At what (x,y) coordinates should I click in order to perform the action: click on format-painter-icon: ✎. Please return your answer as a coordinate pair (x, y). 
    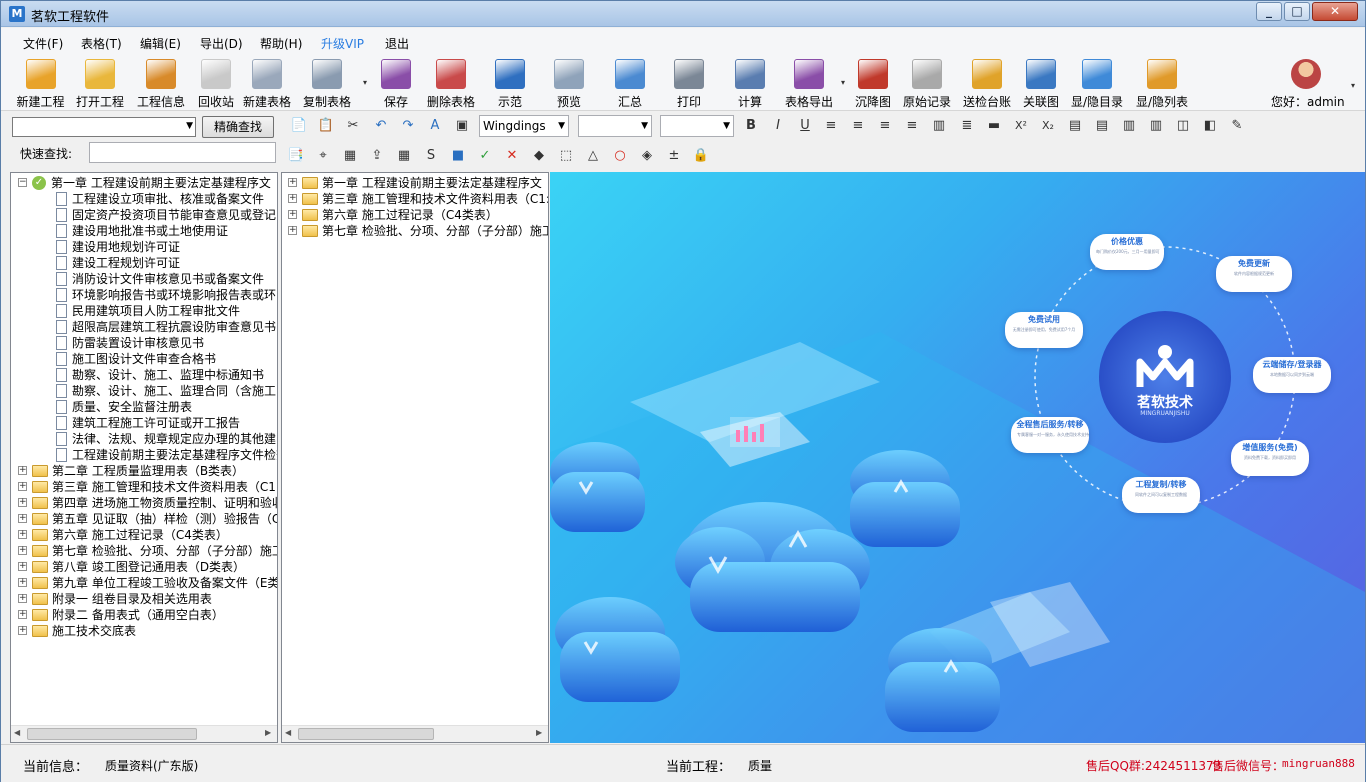
    Looking at the image, I should click on (1237, 126).